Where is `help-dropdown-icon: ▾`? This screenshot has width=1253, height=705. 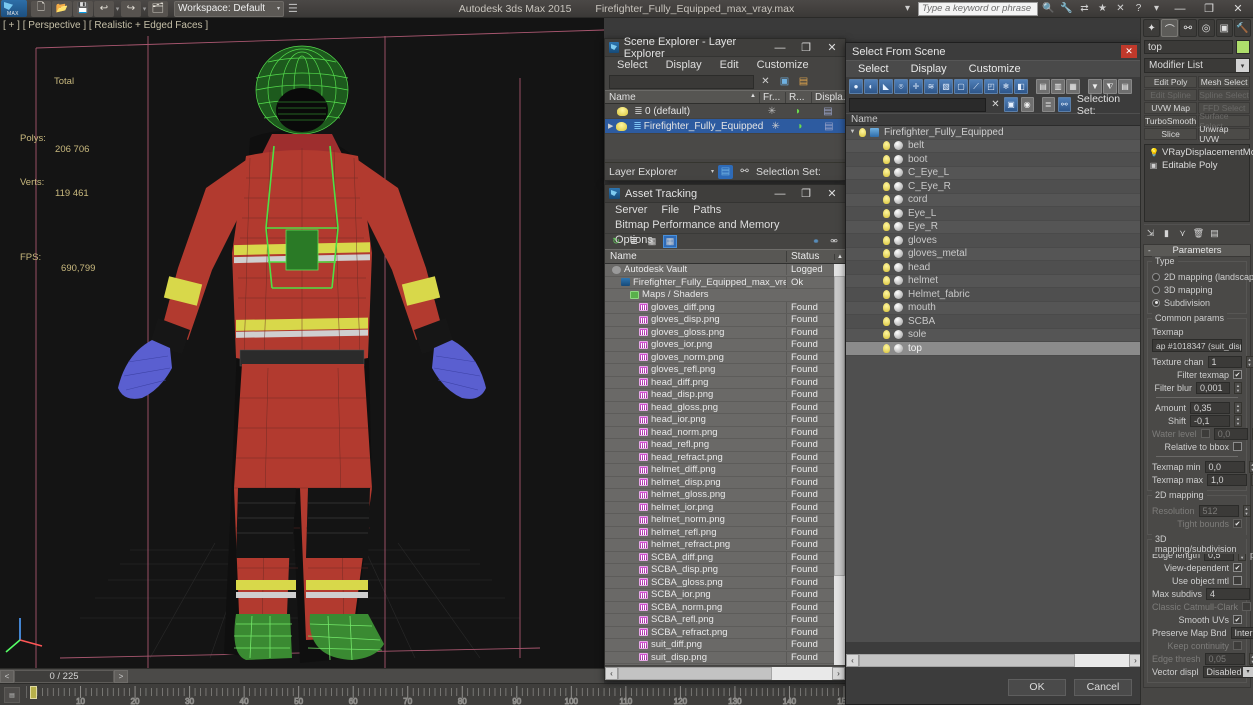 help-dropdown-icon: ▾ is located at coordinates (1156, 8).